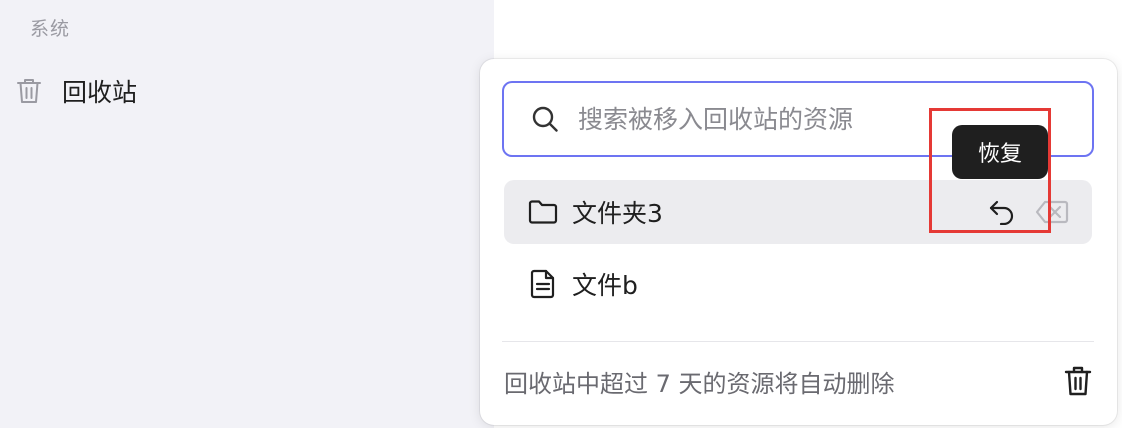  Describe the element at coordinates (798, 341) in the screenshot. I see `divider` at that location.